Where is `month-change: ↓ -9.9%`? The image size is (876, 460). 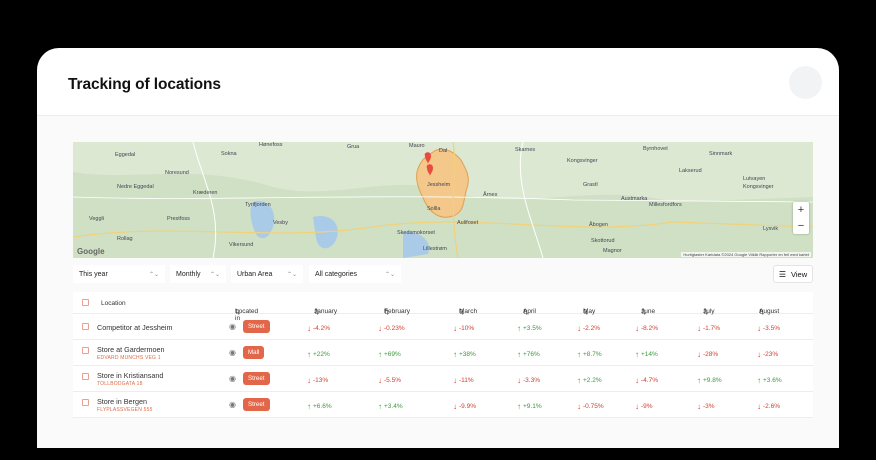
month-change: ↓ -9.9% is located at coordinates (464, 406).